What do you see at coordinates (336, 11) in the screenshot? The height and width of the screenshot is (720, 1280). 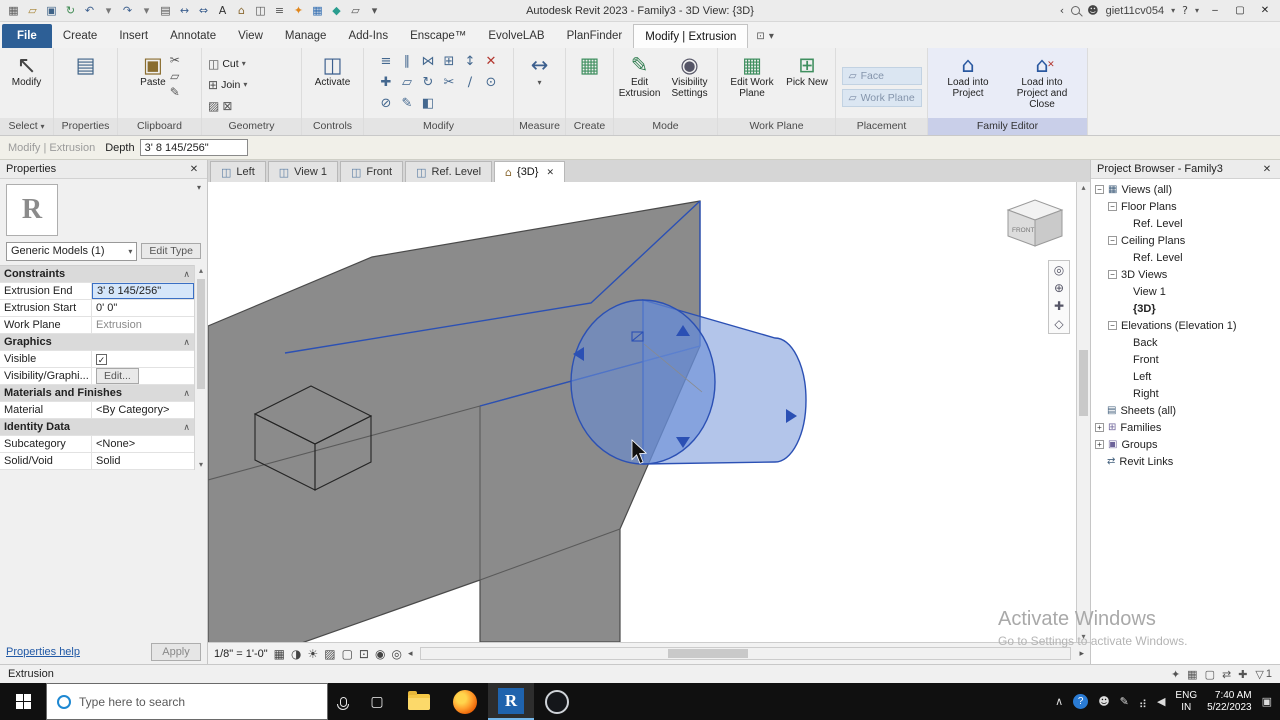 I see `planfinder-plugin-icon: ◆` at bounding box center [336, 11].